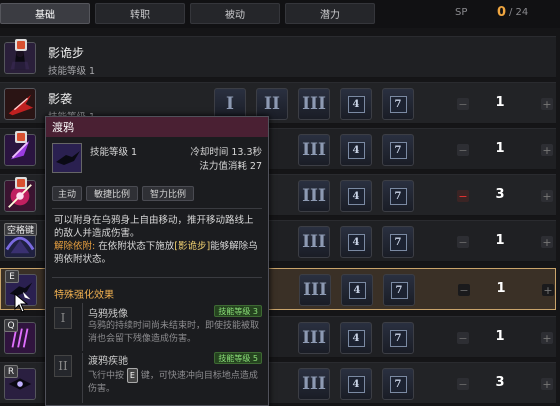 This screenshot has height=406, width=560. Describe the element at coordinates (106, 376) in the screenshot. I see `enh-desc-a: 飞行中按` at that location.